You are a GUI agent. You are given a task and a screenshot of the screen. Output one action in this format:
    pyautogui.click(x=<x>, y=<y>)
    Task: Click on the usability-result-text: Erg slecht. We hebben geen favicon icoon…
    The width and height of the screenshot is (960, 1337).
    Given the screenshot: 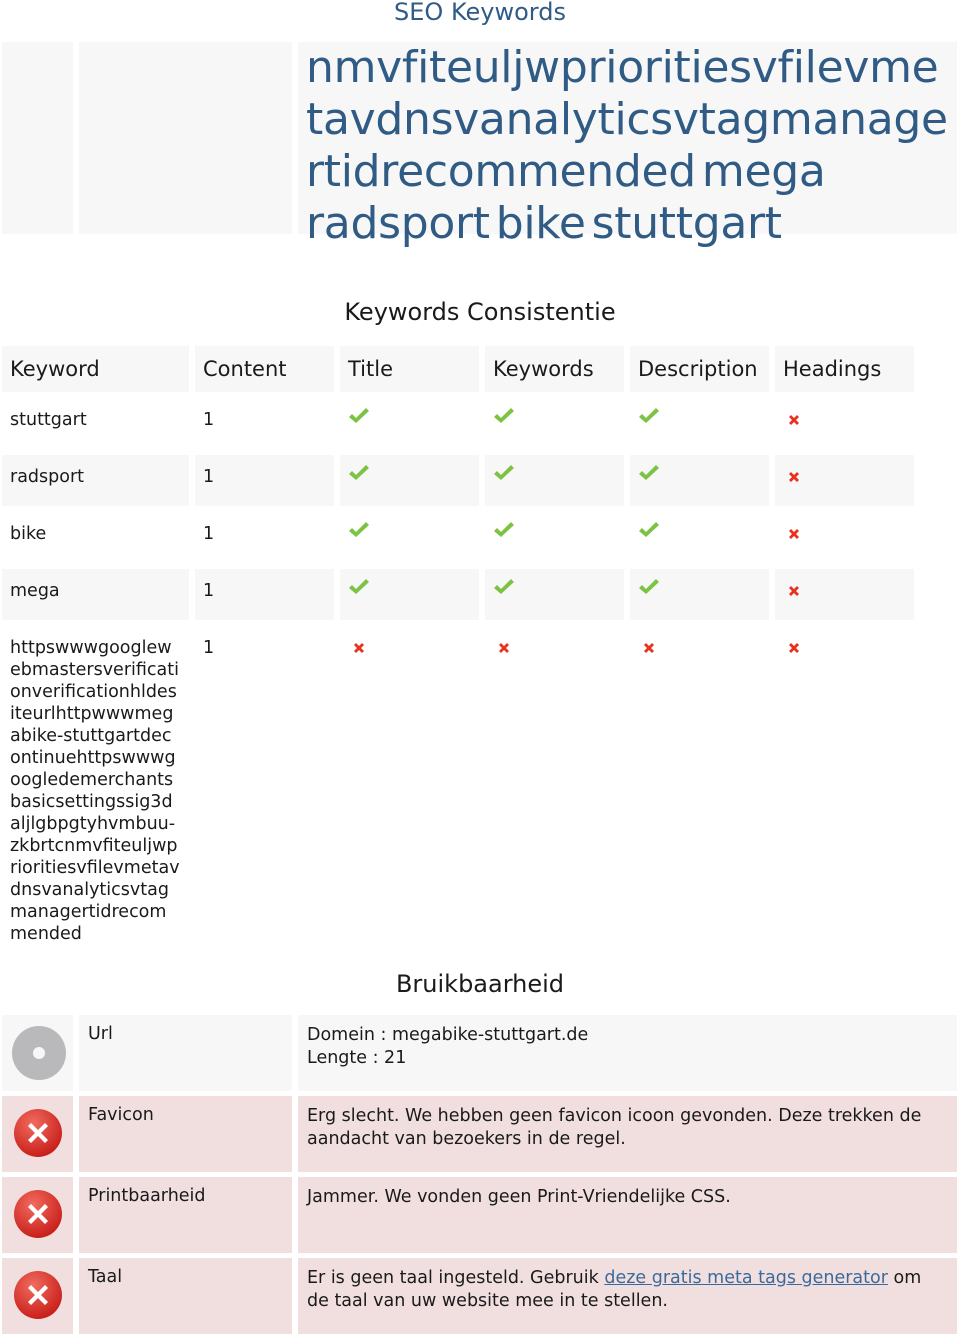 What is the action you would take?
    pyautogui.click(x=614, y=1127)
    